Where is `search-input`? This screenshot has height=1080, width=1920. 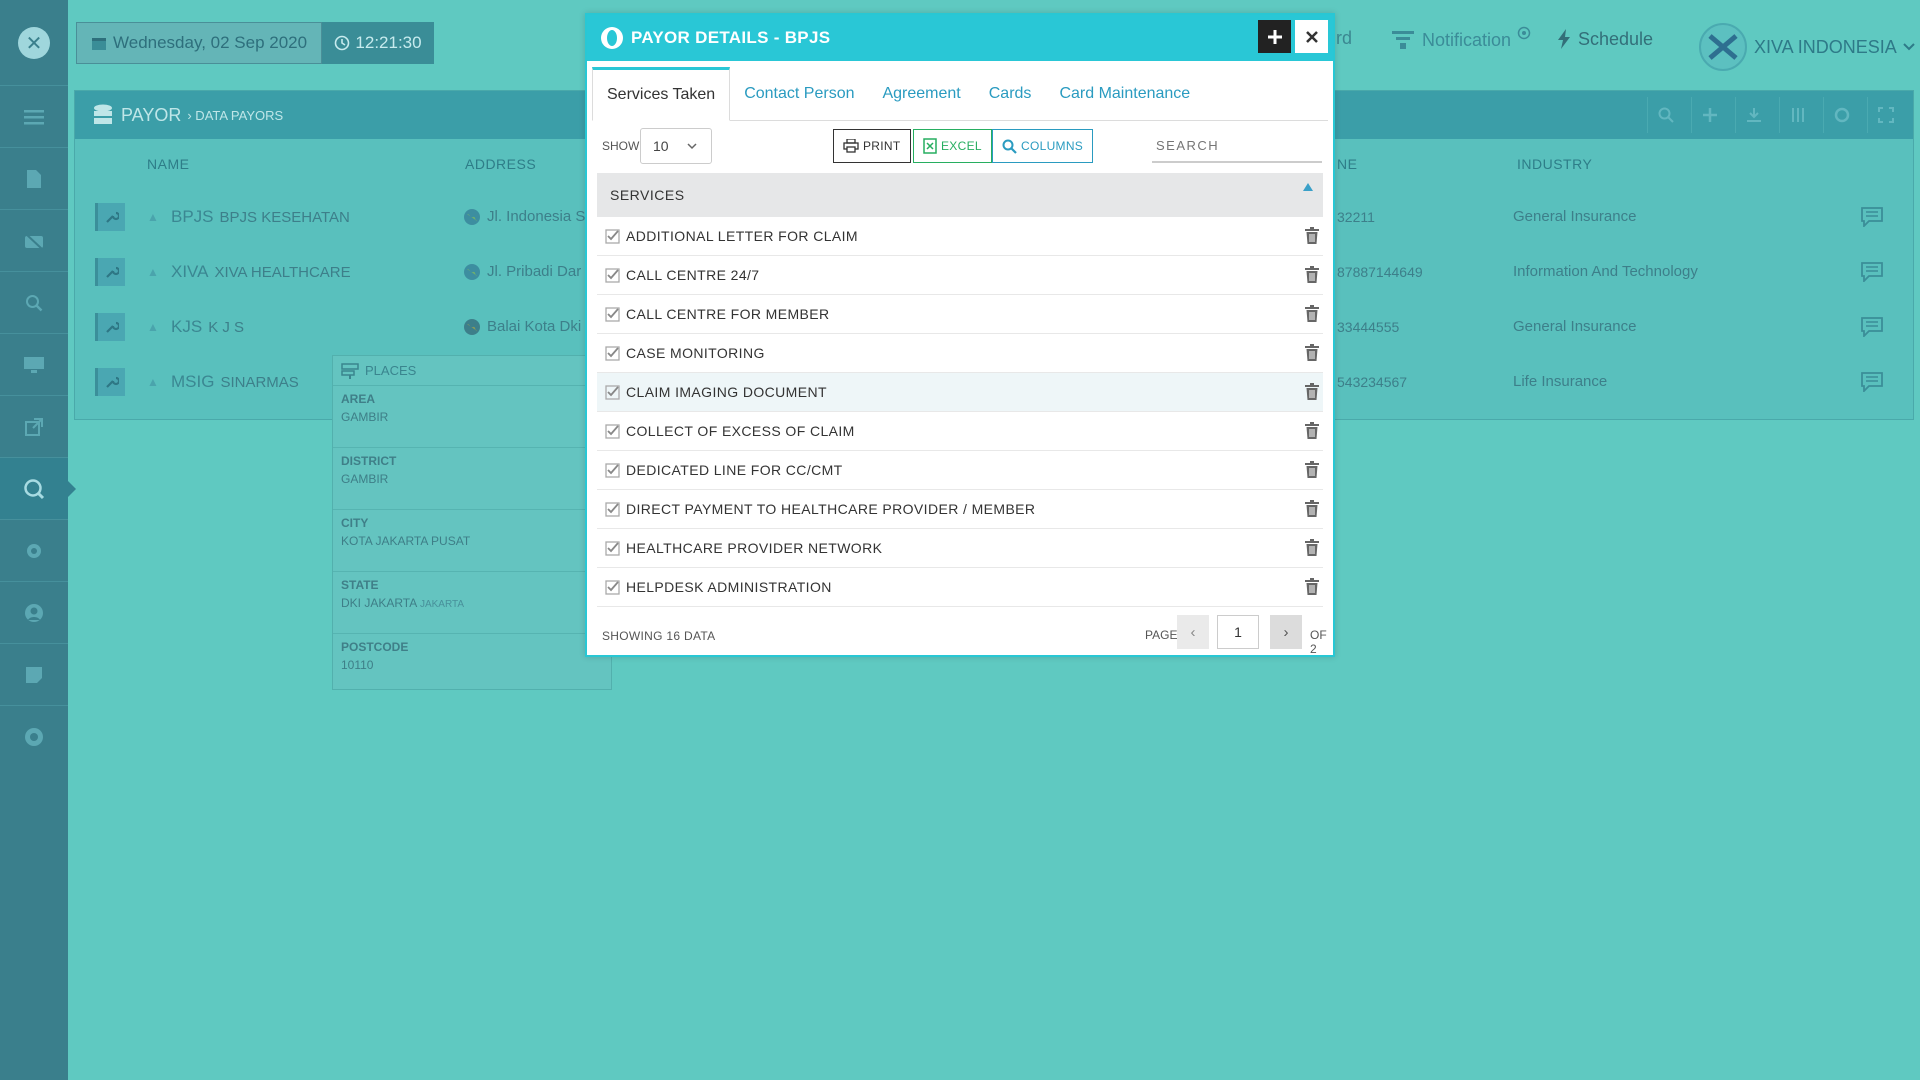
search-input is located at coordinates (1237, 146).